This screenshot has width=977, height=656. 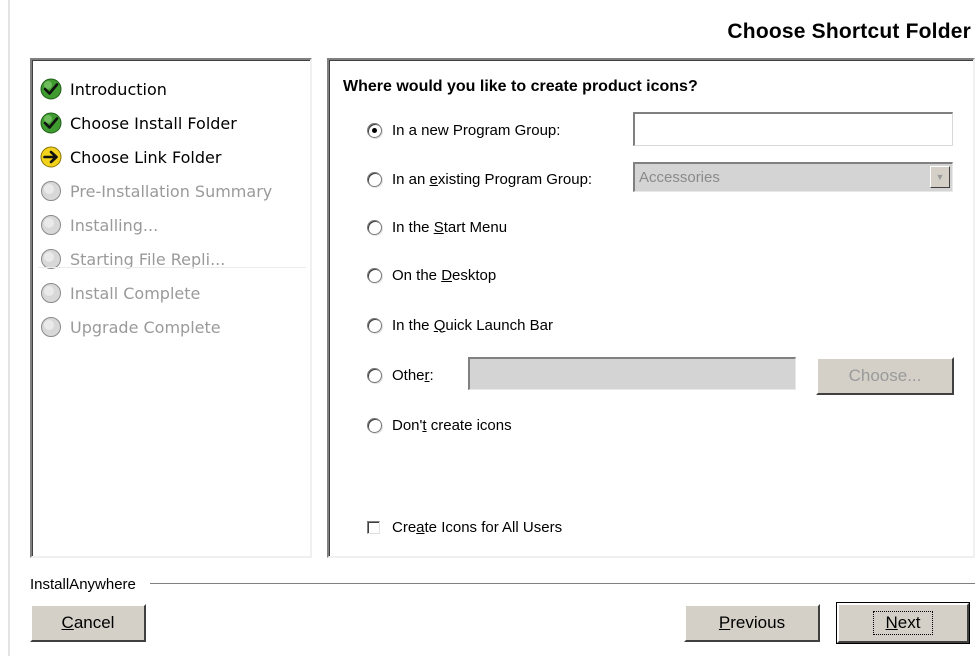 What do you see at coordinates (940, 177) in the screenshot?
I see `chevron-down-icon: ▼` at bounding box center [940, 177].